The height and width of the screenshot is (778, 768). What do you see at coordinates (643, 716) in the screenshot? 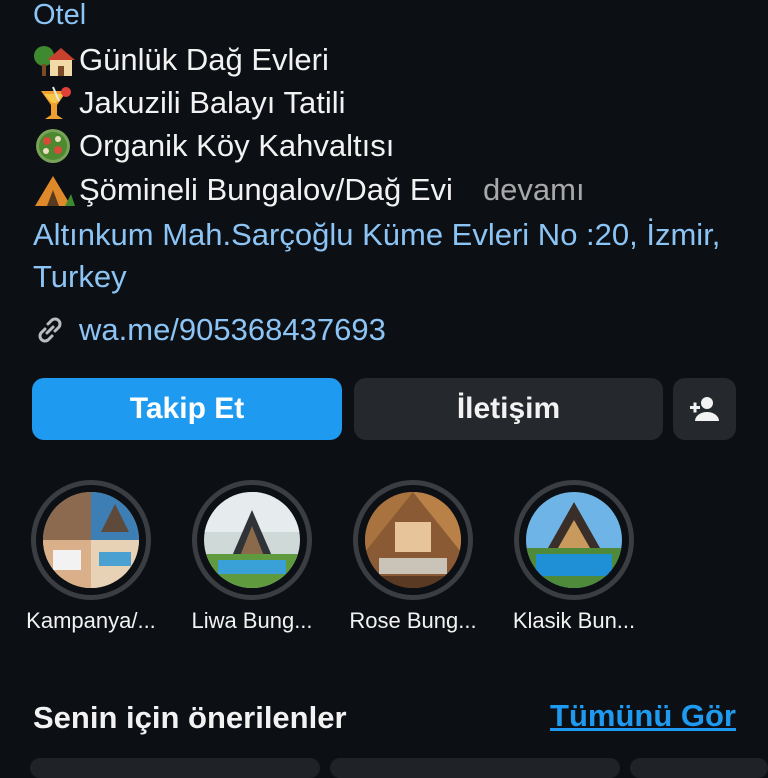
I see `see-all-link: Tümünü Gör` at bounding box center [643, 716].